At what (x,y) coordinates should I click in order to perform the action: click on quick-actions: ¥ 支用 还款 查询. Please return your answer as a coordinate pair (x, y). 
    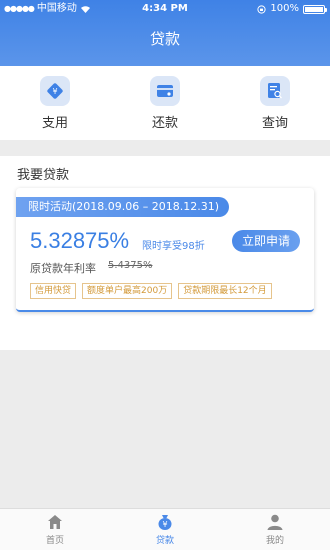
    Looking at the image, I should click on (165, 103).